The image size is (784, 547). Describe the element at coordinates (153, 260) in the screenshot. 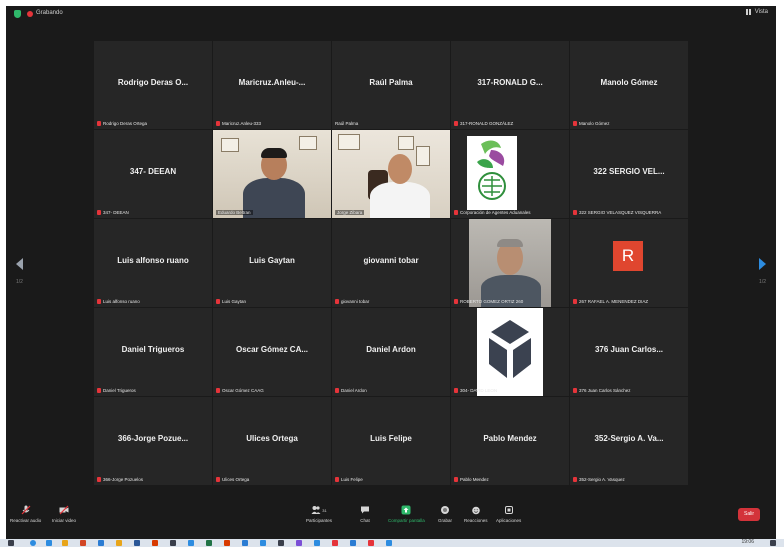

I see `participant-name: Luis alfonso ruano` at that location.